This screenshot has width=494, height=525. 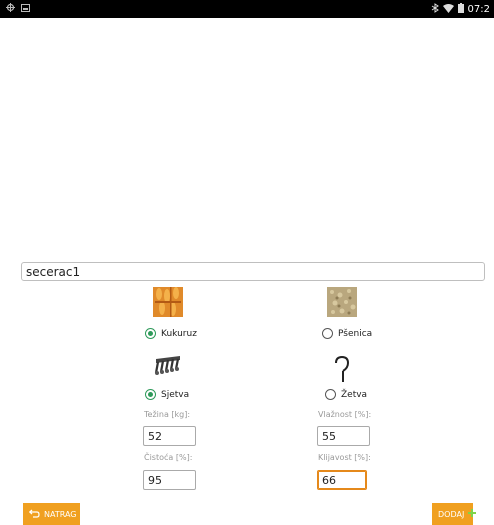 I want to click on notification-icon, so click(x=10, y=9).